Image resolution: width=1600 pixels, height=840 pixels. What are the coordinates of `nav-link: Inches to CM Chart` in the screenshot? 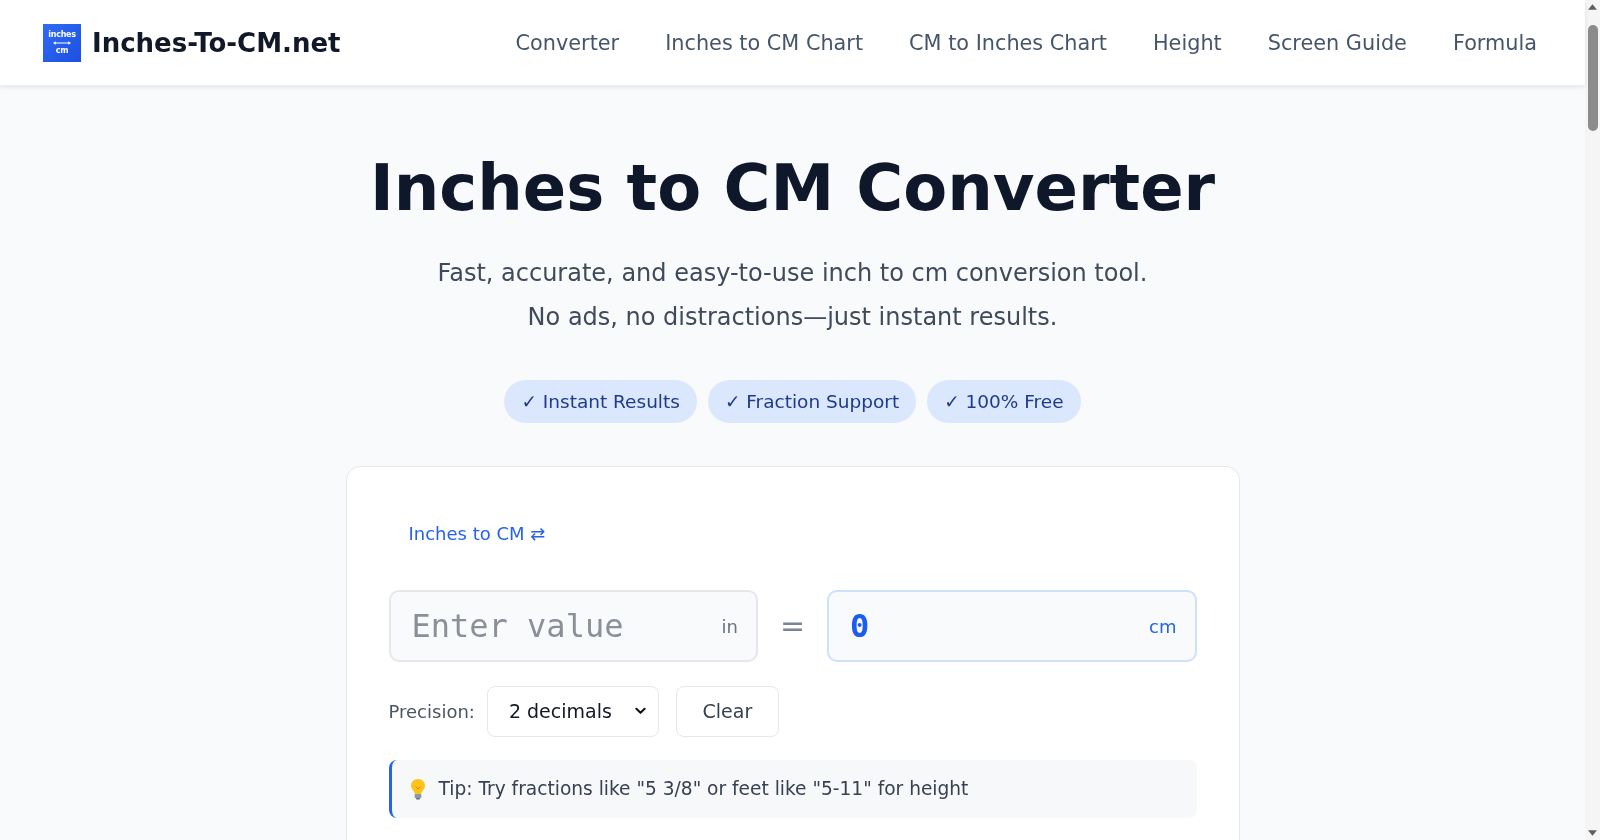 It's located at (764, 42).